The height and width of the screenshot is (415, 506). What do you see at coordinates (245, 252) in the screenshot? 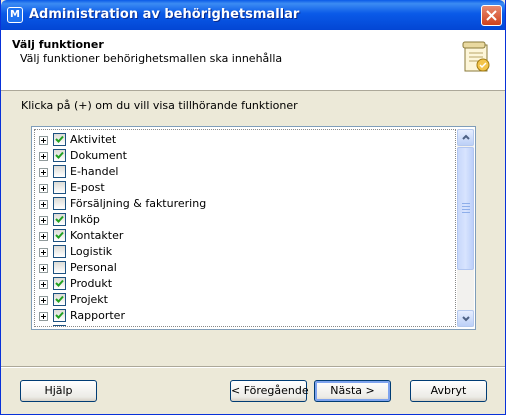
I see `tree-item: Logistik` at bounding box center [245, 252].